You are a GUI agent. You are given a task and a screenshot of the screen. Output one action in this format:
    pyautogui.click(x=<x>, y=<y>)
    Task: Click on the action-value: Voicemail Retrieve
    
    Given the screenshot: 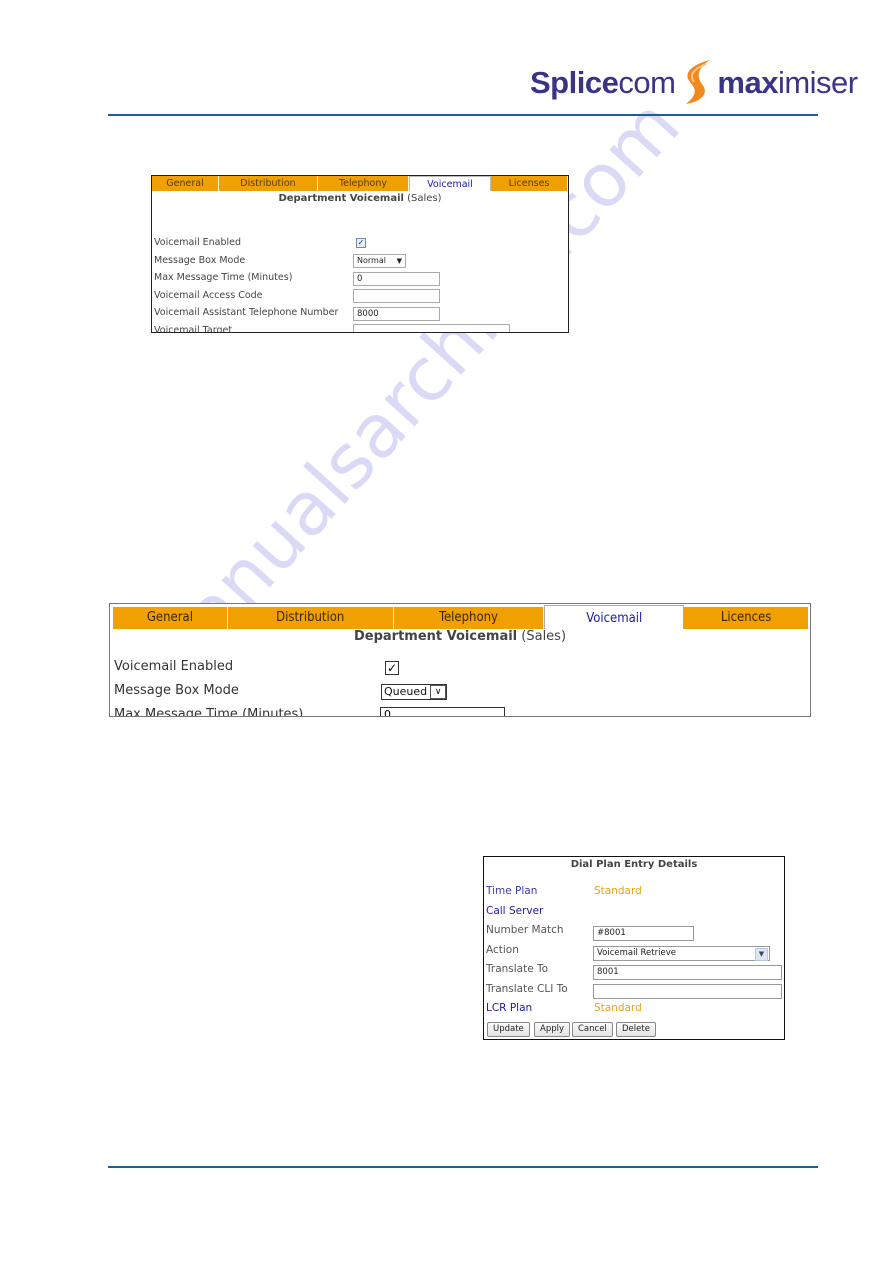 What is the action you would take?
    pyautogui.click(x=636, y=953)
    